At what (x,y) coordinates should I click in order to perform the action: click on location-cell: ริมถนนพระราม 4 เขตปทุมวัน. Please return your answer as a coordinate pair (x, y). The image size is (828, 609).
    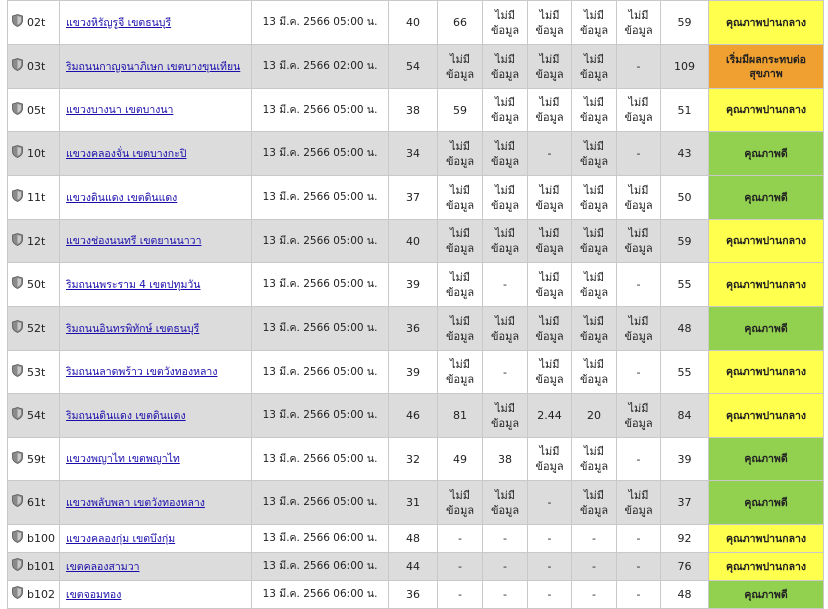
    Looking at the image, I should click on (155, 284).